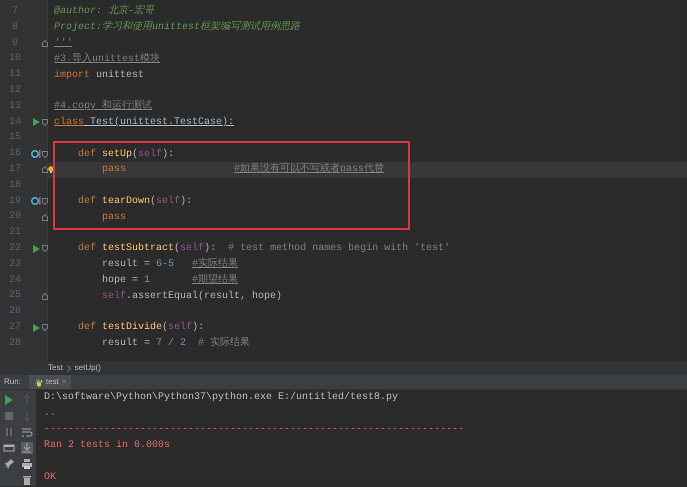 Image resolution: width=687 pixels, height=487 pixels. Describe the element at coordinates (51, 414) in the screenshot. I see `console-line: ..` at that location.